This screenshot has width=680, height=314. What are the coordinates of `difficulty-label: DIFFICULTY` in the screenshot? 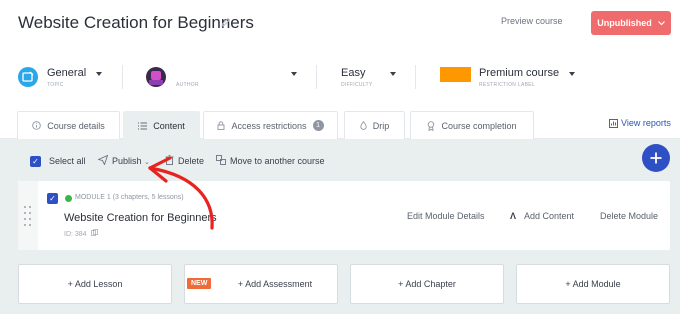 It's located at (357, 85).